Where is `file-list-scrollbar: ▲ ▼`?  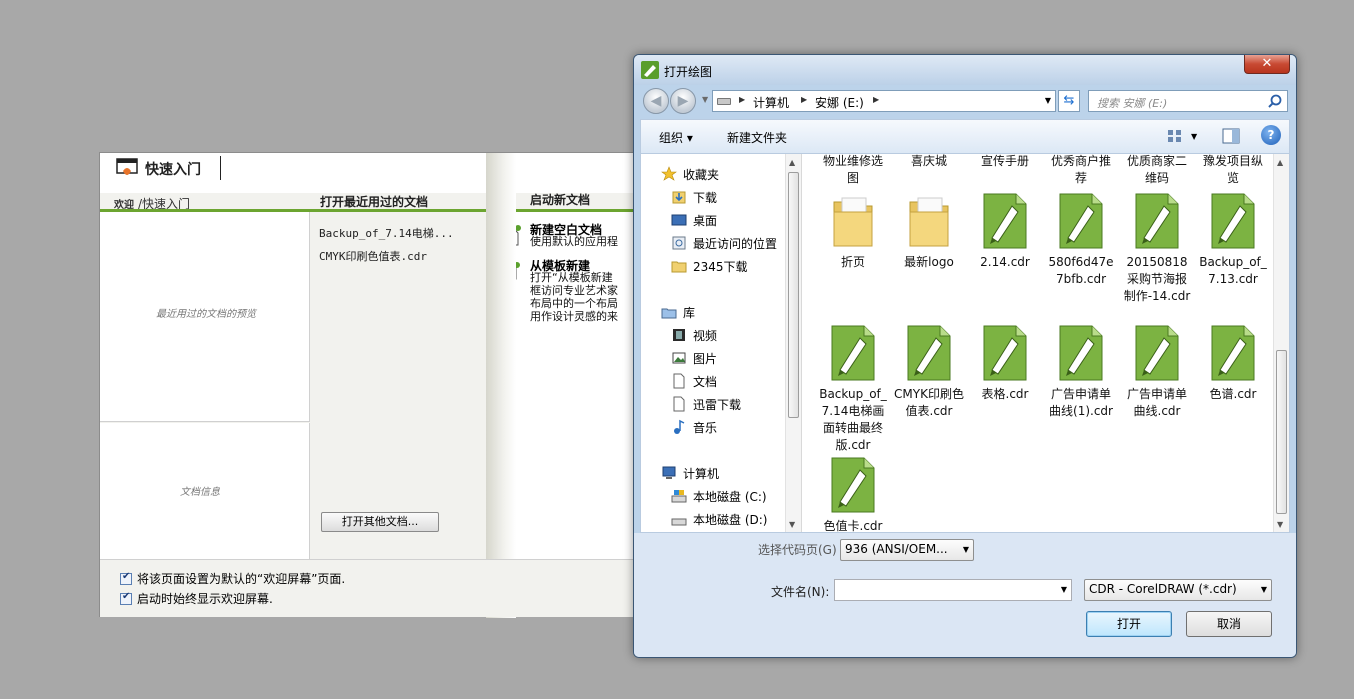 file-list-scrollbar: ▲ ▼ is located at coordinates (1281, 343).